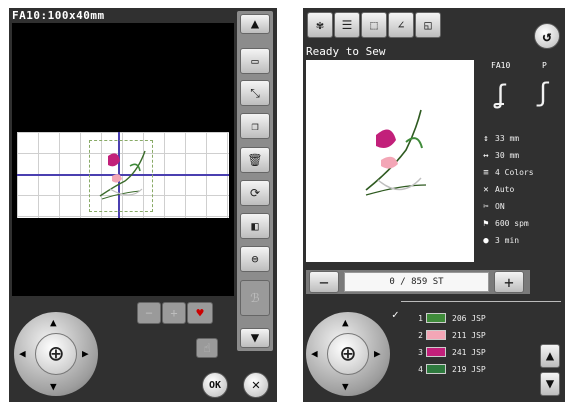 The height and width of the screenshot is (410, 570). I want to click on width-icon: ↔, so click(486, 155).